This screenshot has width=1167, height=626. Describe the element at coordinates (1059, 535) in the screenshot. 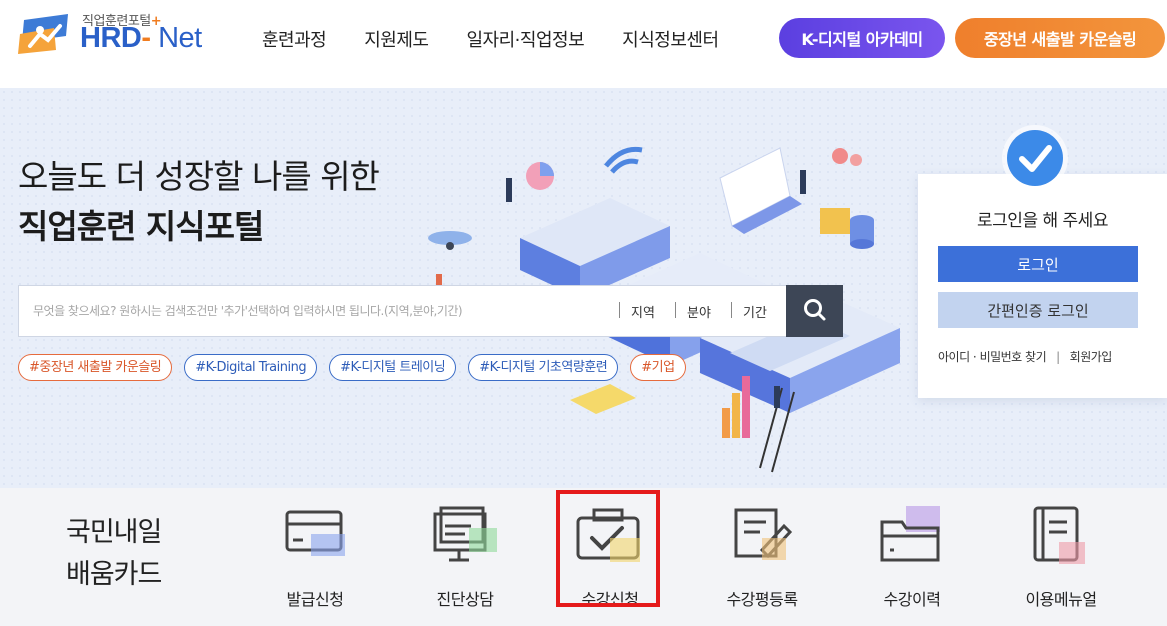

I see `manual-book-icon` at that location.